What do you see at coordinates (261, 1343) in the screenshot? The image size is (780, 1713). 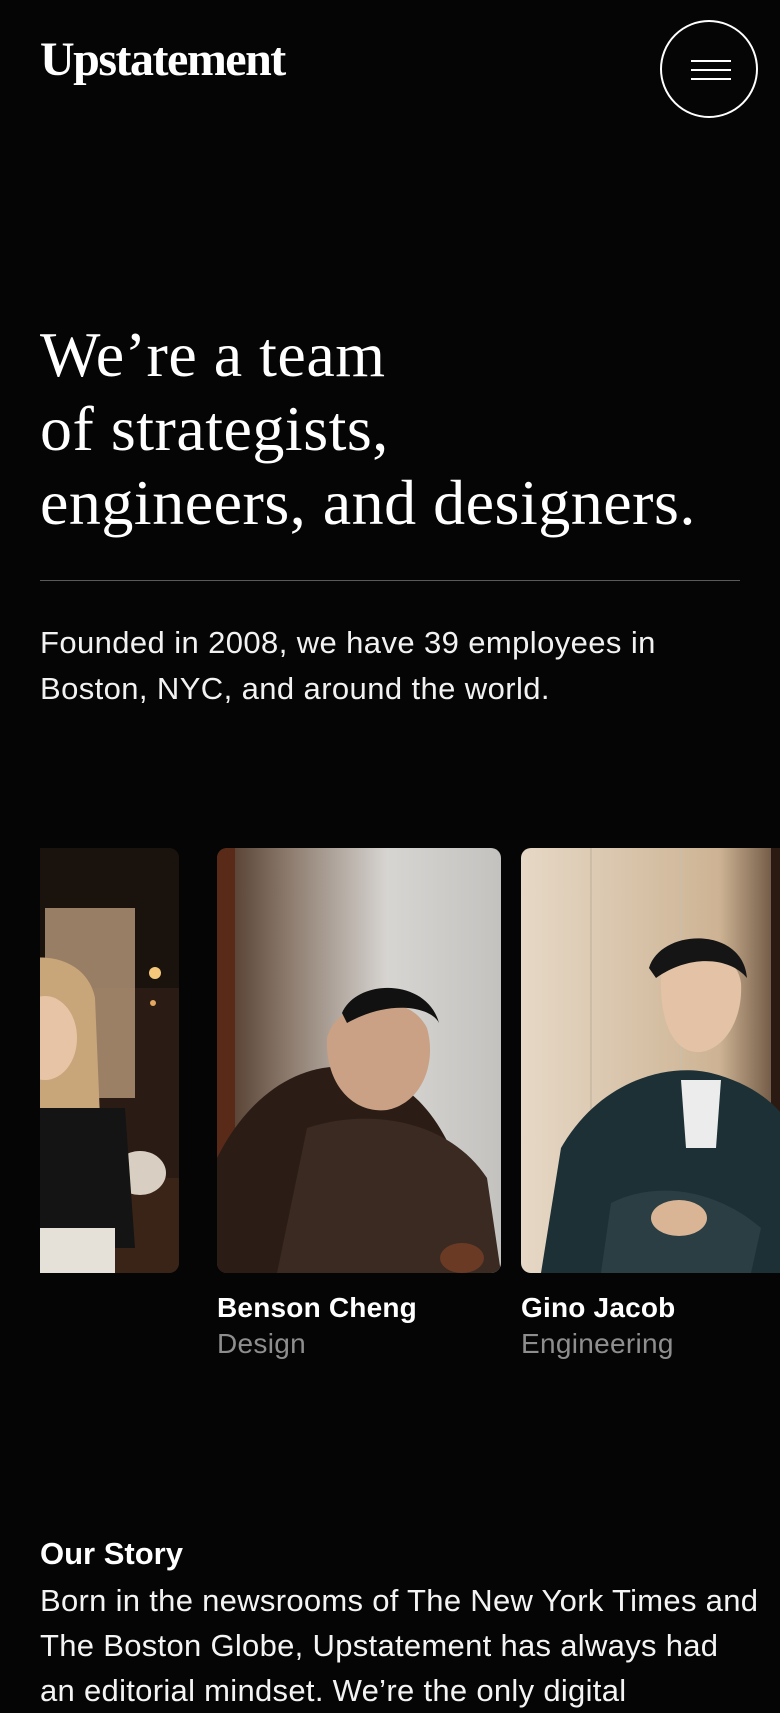 I see `team-member-department: Design` at bounding box center [261, 1343].